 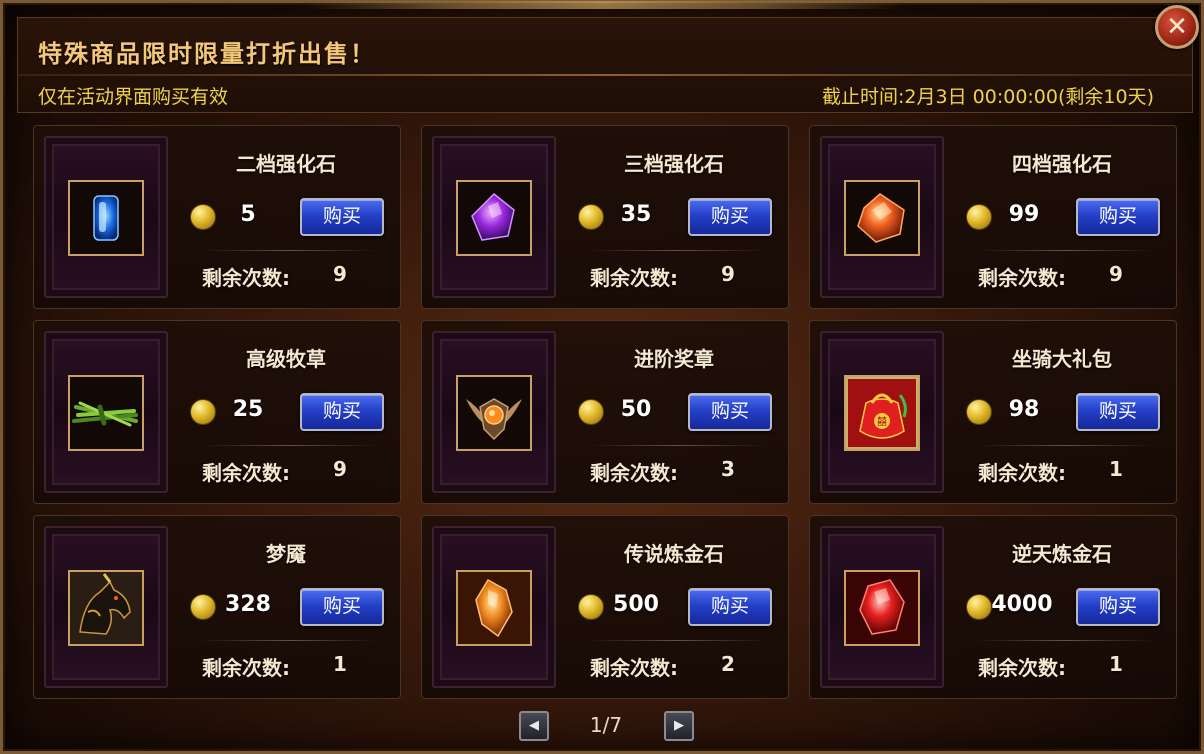 I want to click on item-price: 99, so click(x=1024, y=214).